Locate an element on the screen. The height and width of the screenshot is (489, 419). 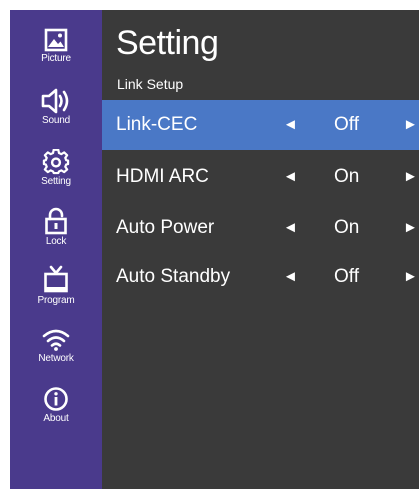
sidebar-item-program: Program is located at coordinates (56, 285).